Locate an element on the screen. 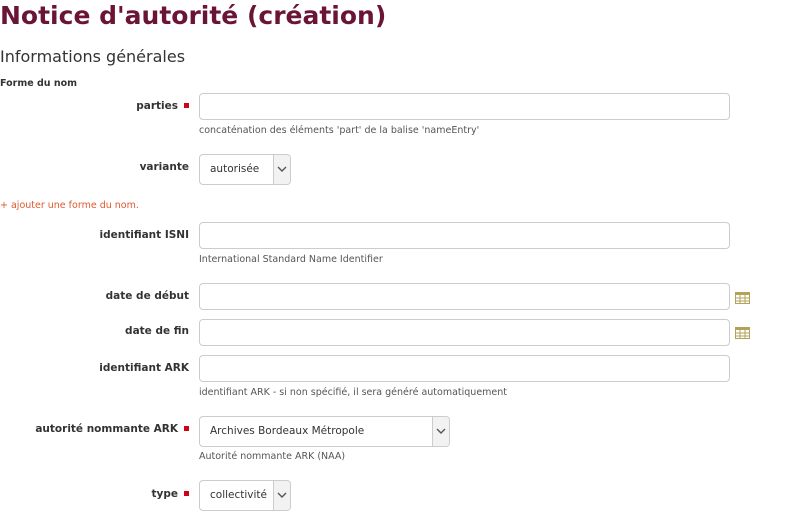 Image resolution: width=792 pixels, height=518 pixels. autorite-ark-label: autorité nommante ARK is located at coordinates (112, 429).